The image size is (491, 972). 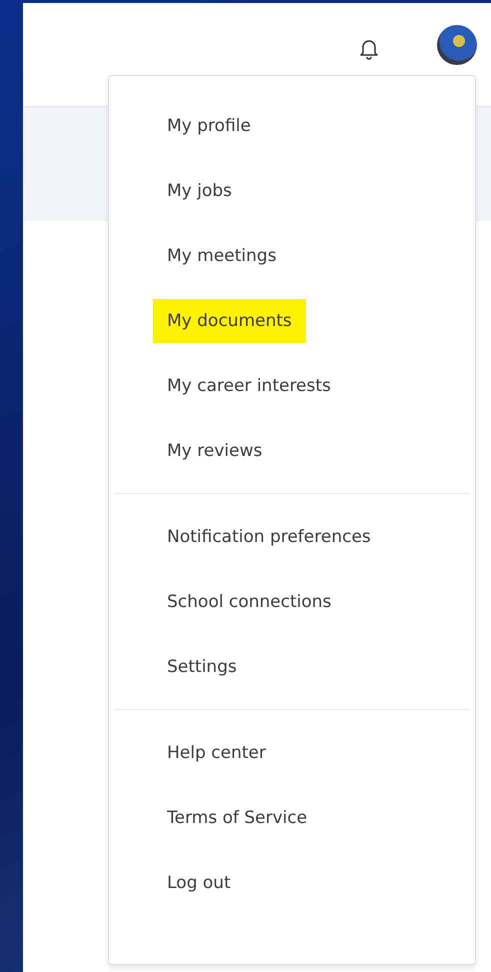 I want to click on menu-item: Help center, so click(x=216, y=752).